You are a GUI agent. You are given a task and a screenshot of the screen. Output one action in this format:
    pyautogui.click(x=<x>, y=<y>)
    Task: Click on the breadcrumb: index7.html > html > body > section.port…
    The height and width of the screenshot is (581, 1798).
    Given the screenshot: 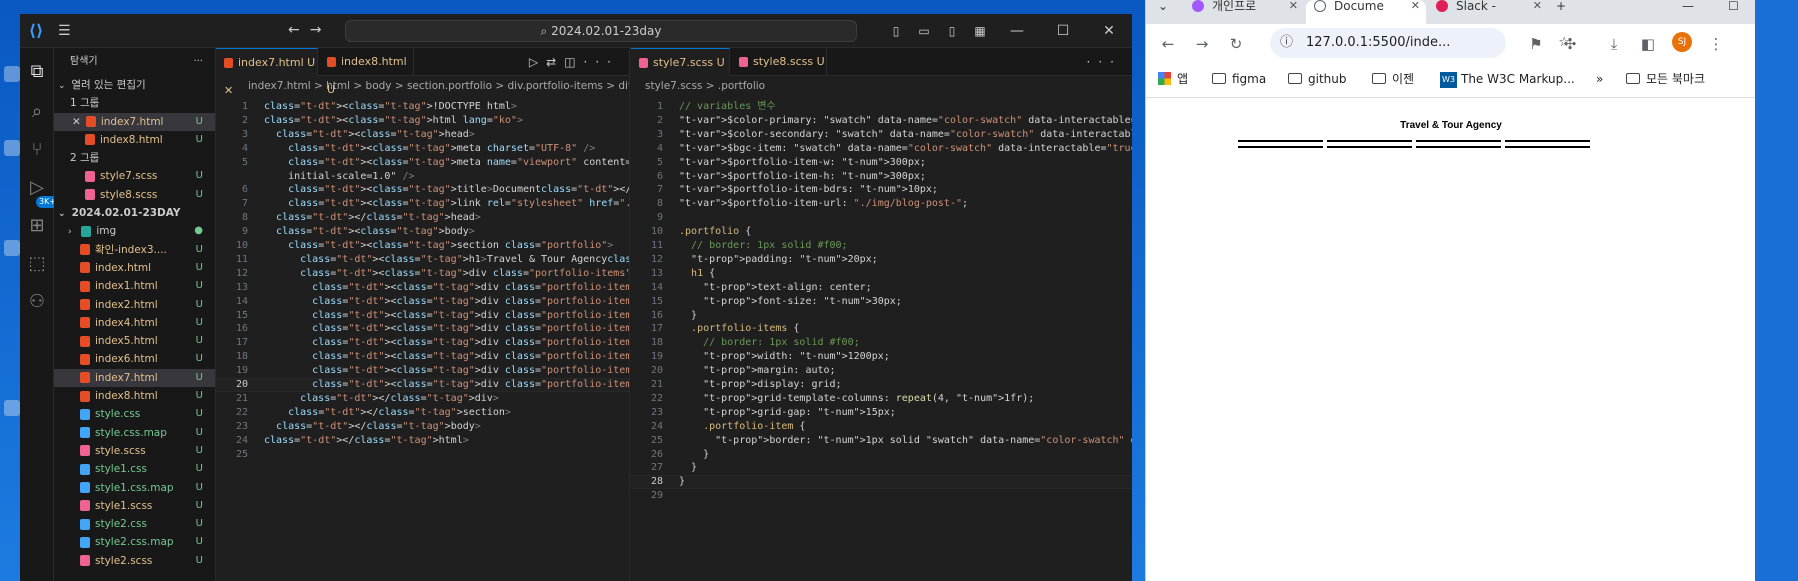 What is the action you would take?
    pyautogui.click(x=422, y=86)
    